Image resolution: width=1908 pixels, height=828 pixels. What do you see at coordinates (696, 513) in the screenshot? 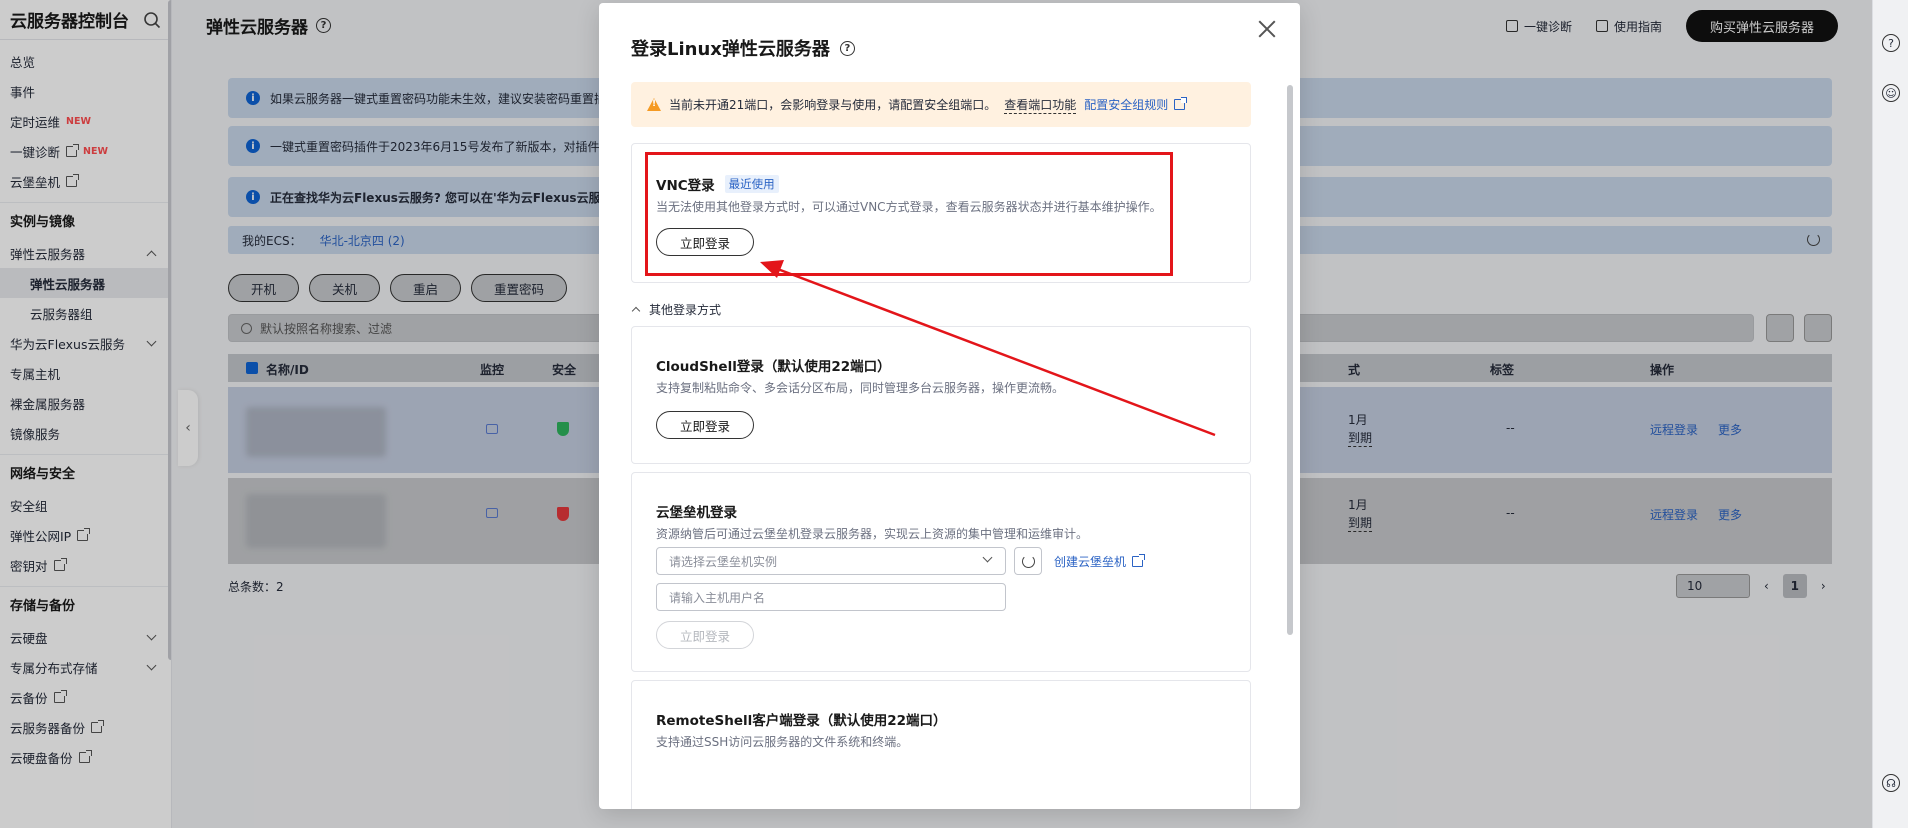
I see `bastion-title: 云堡垒机登录` at bounding box center [696, 513].